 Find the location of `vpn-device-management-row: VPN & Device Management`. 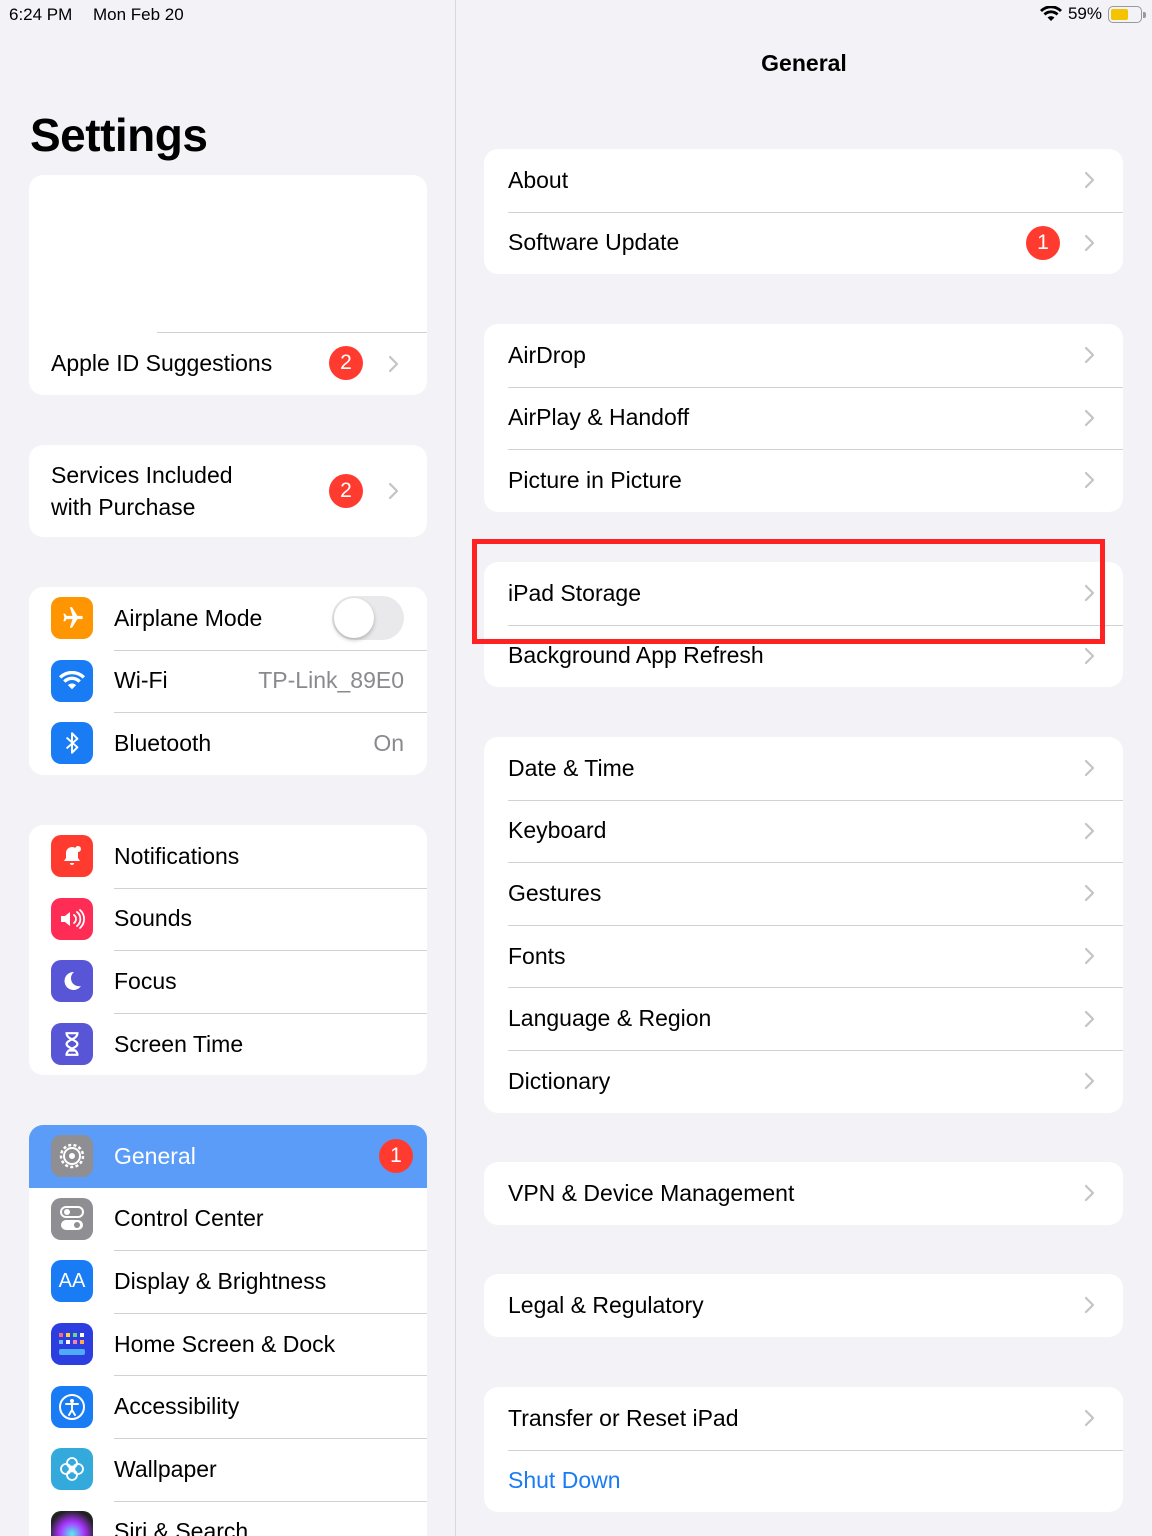

vpn-device-management-row: VPN & Device Management is located at coordinates (803, 1193).